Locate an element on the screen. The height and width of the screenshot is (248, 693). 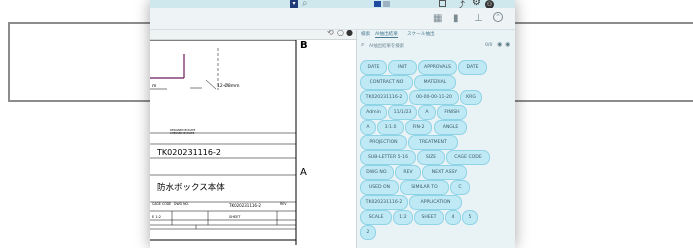
extracted-chip: ANGLE is located at coordinates (450, 127).